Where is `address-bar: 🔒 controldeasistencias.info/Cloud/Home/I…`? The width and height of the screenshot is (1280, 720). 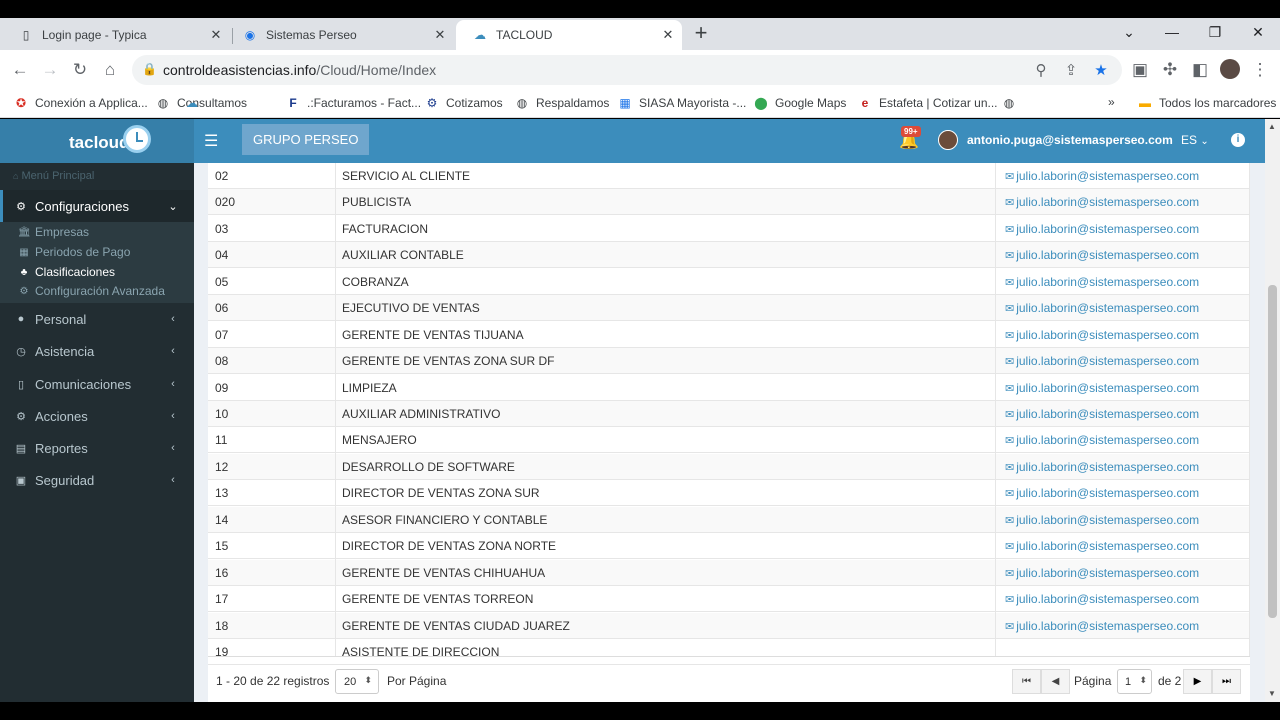 address-bar: 🔒 controldeasistencias.info/Cloud/Home/I… is located at coordinates (627, 70).